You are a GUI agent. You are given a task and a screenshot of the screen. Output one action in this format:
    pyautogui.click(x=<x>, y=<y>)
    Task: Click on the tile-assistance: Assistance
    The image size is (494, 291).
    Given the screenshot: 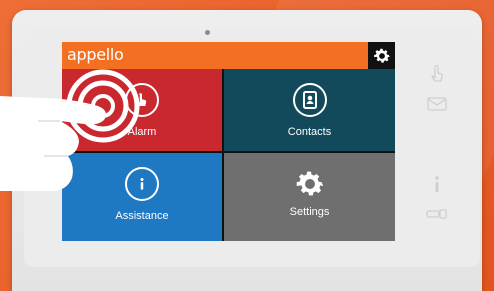 What is the action you would take?
    pyautogui.click(x=142, y=197)
    